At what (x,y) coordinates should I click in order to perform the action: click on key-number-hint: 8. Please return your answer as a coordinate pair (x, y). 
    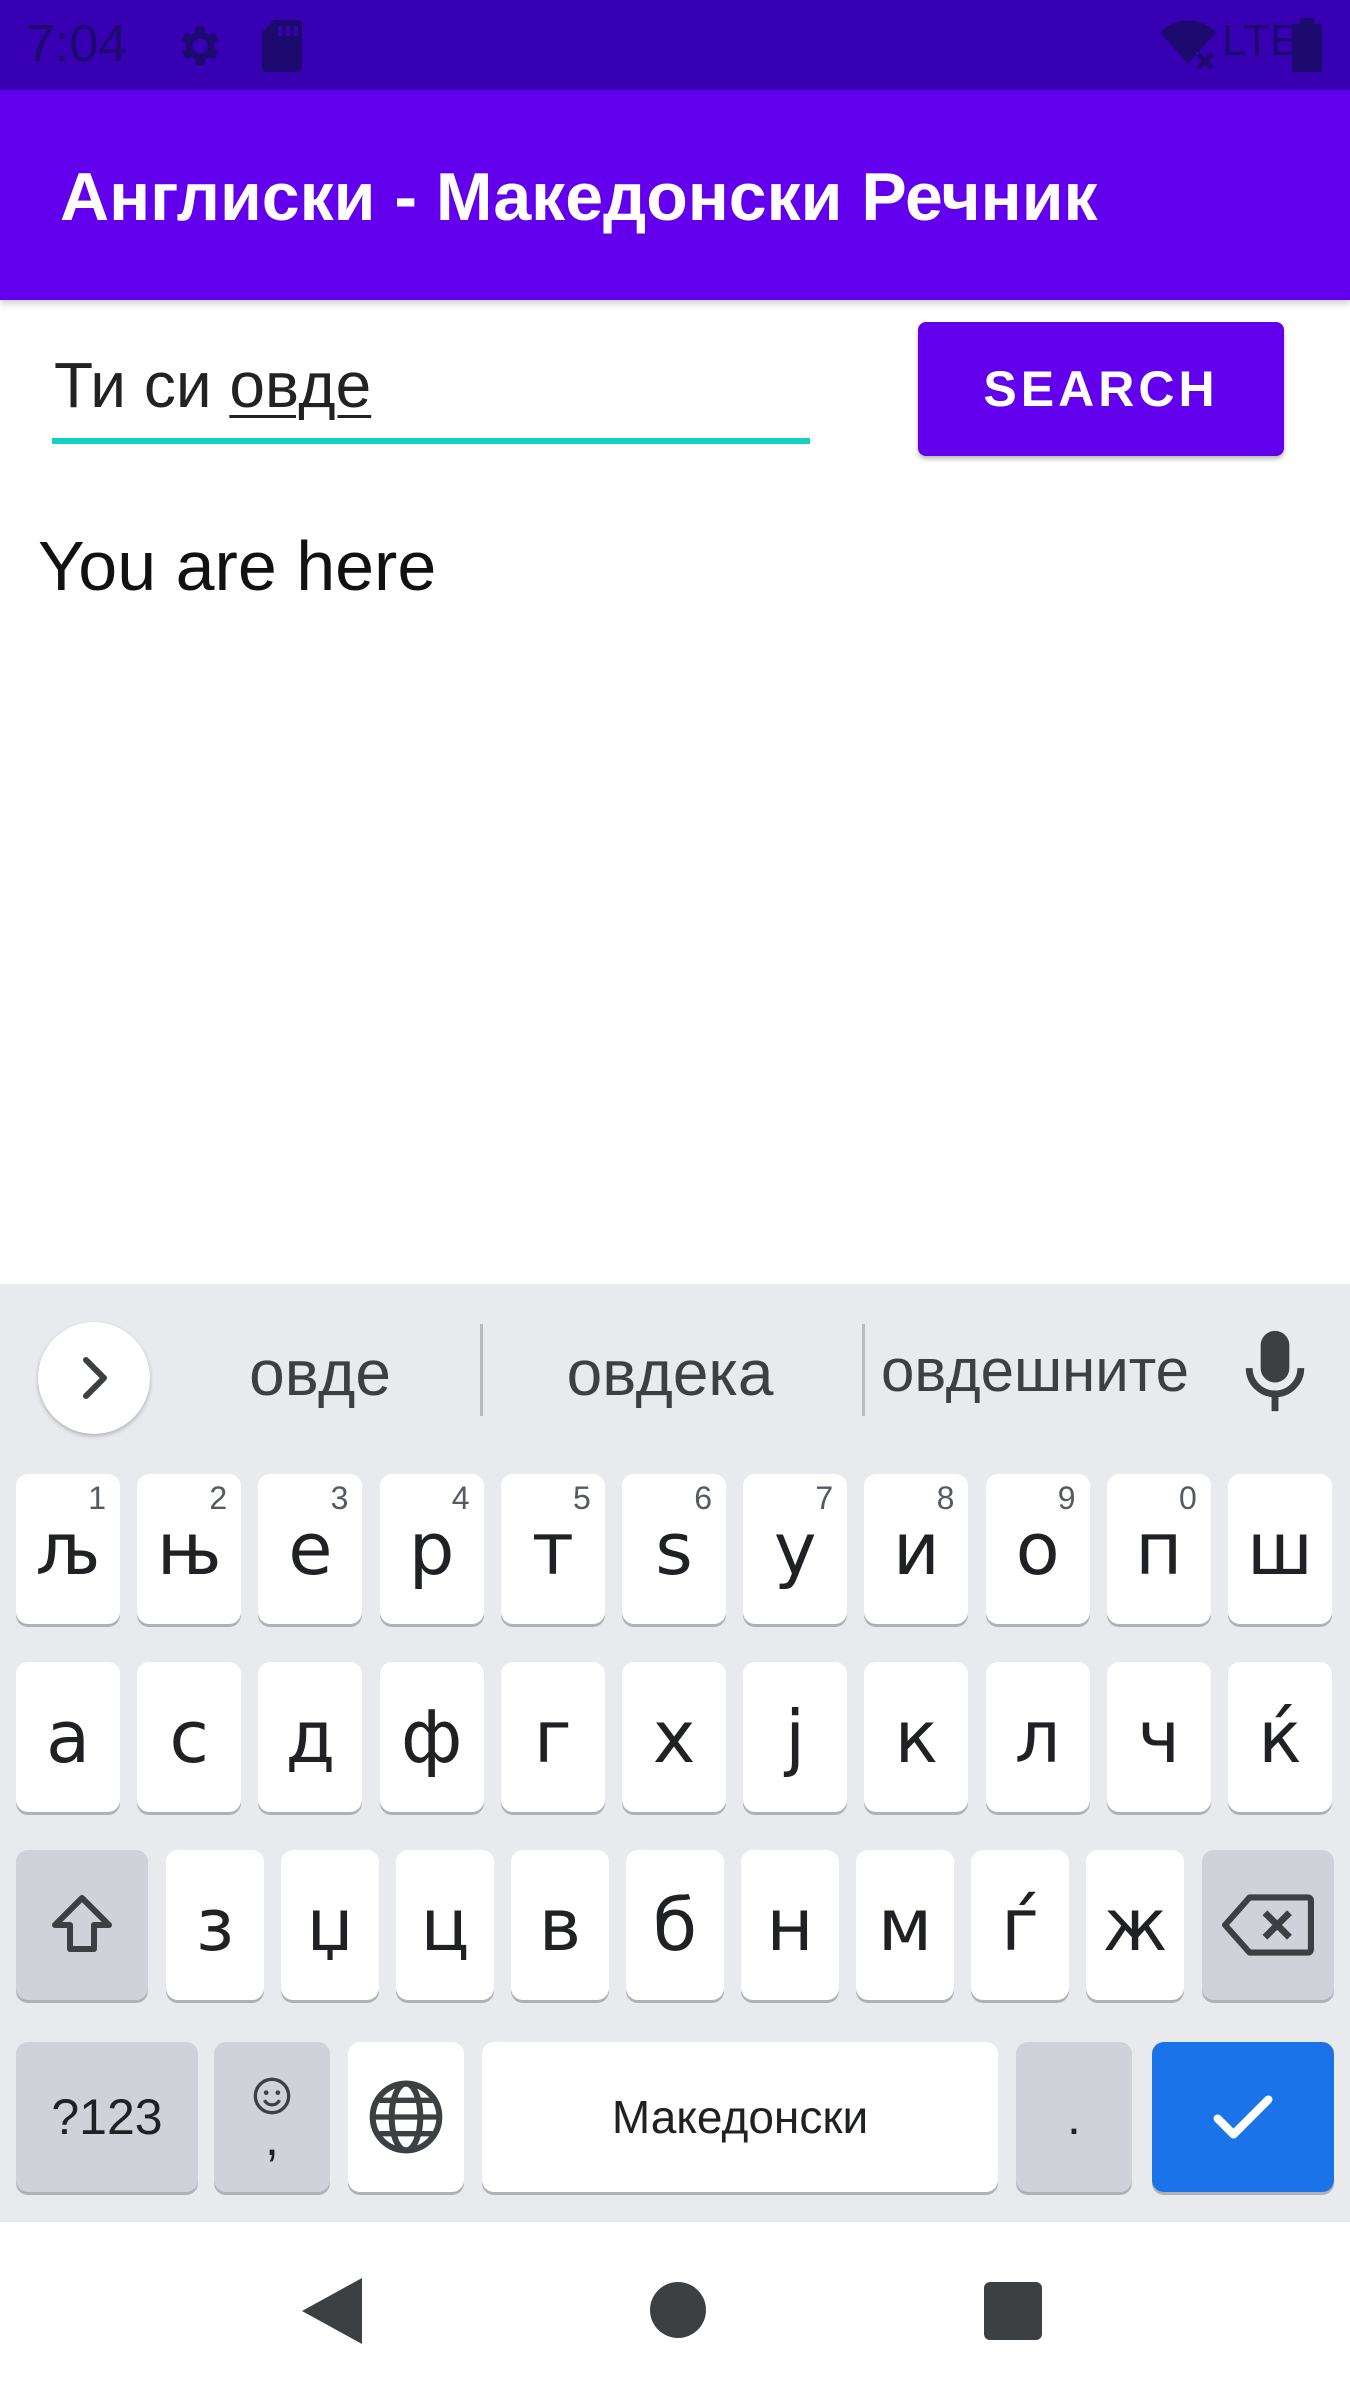
    Looking at the image, I should click on (945, 1498).